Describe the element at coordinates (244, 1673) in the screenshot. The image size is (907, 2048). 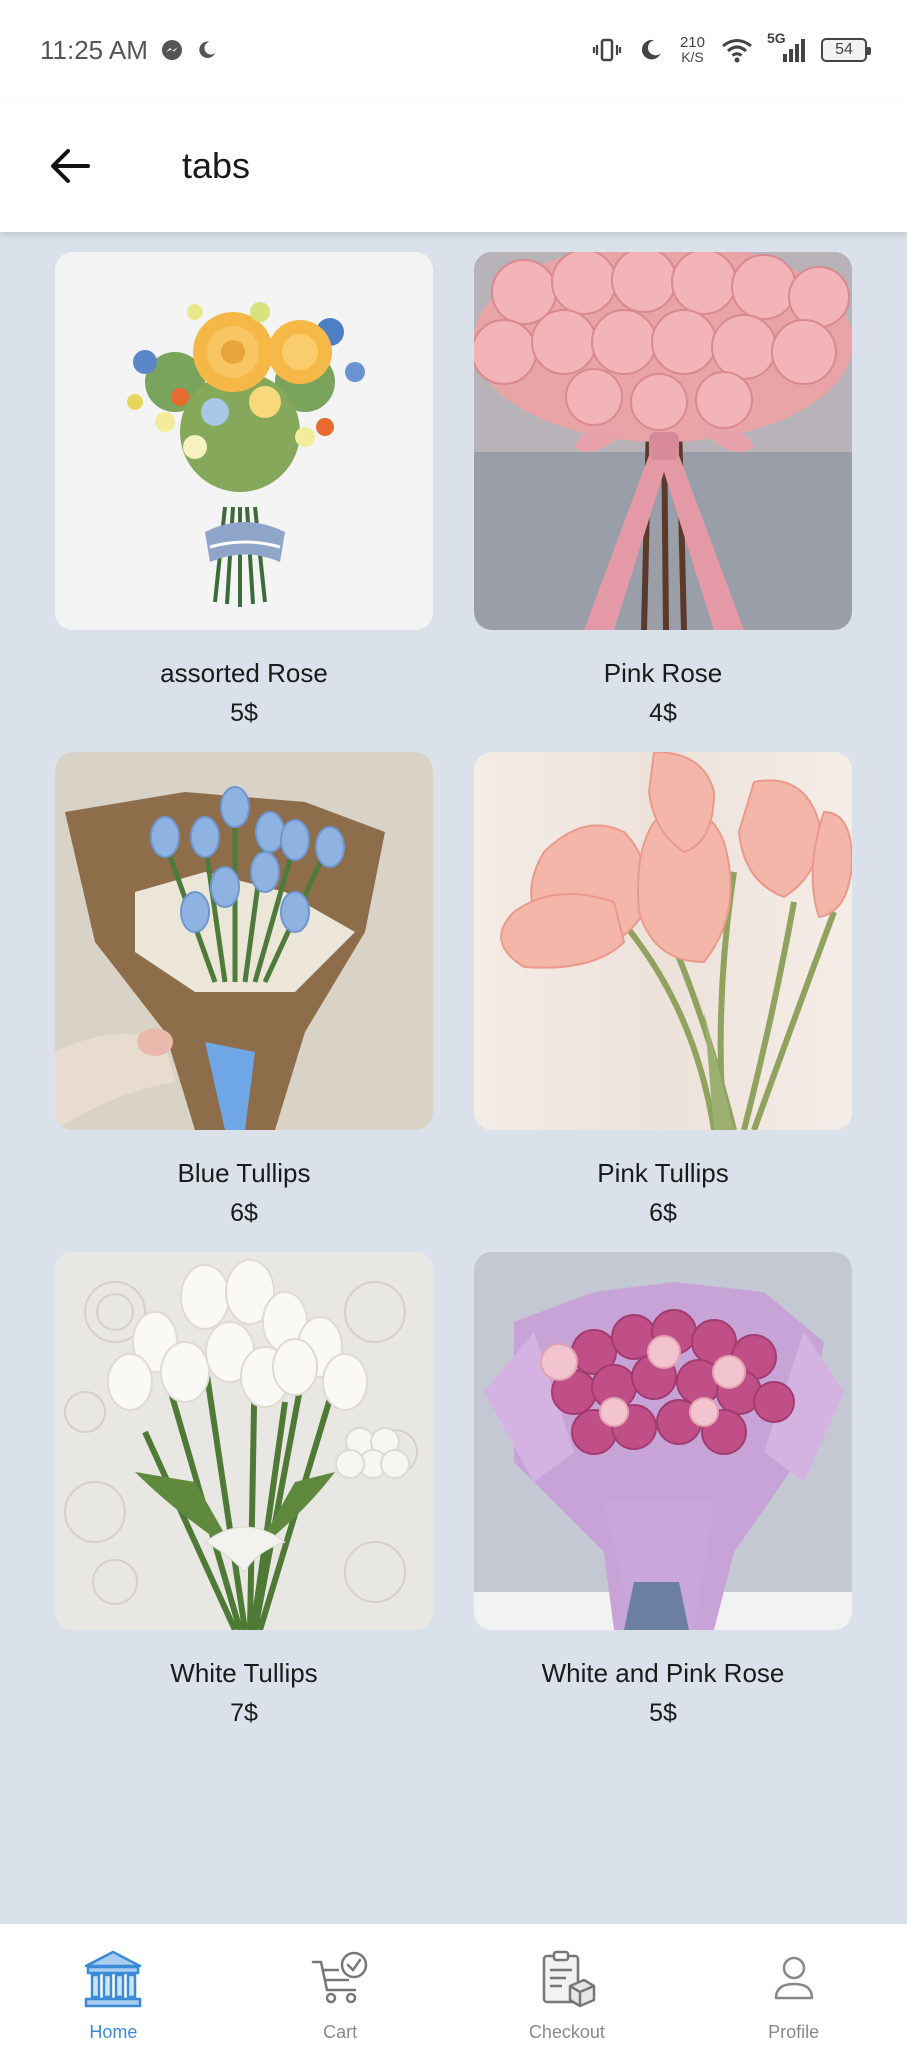
I see `product-name: White Tullips` at that location.